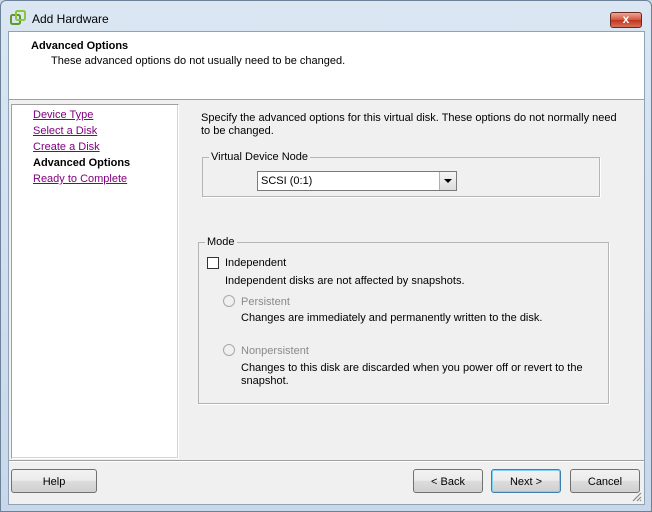  Describe the element at coordinates (80, 179) in the screenshot. I see `step-ready-to-complete: Ready to Complete` at that location.